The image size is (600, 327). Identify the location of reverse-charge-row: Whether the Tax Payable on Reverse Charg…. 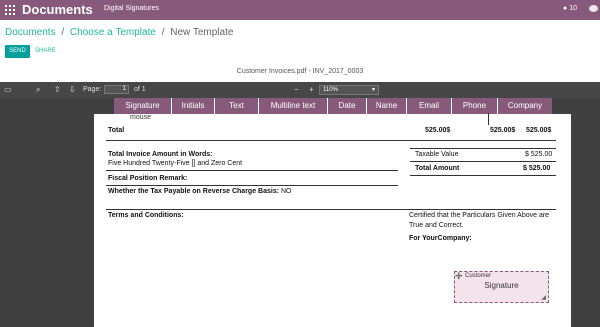
(200, 191).